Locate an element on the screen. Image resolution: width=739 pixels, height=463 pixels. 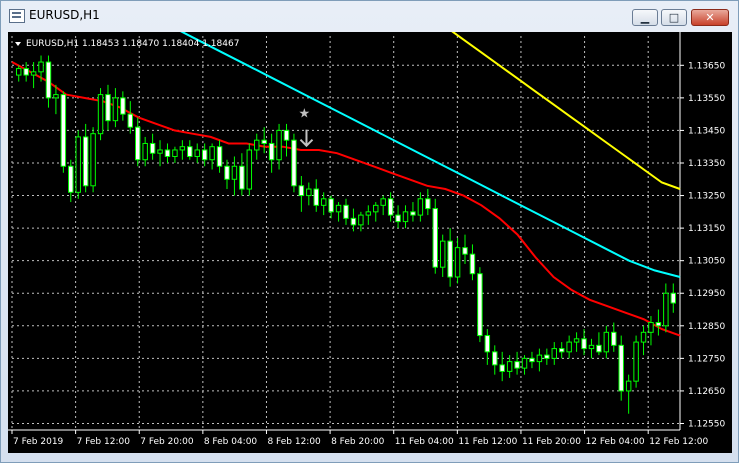
collapse-arrow-icon is located at coordinates (18, 44).